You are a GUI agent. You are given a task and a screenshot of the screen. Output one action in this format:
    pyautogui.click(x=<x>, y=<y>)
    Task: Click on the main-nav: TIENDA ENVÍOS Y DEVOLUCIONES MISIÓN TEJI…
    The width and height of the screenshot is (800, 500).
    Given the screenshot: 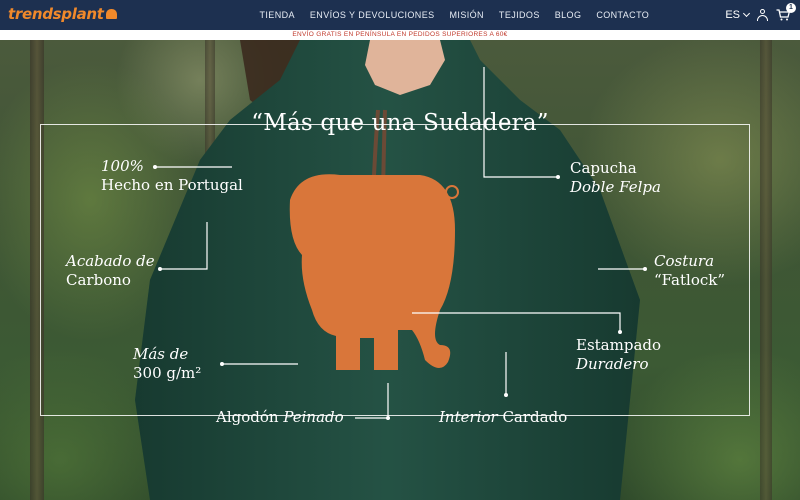 What is the action you would take?
    pyautogui.click(x=454, y=15)
    